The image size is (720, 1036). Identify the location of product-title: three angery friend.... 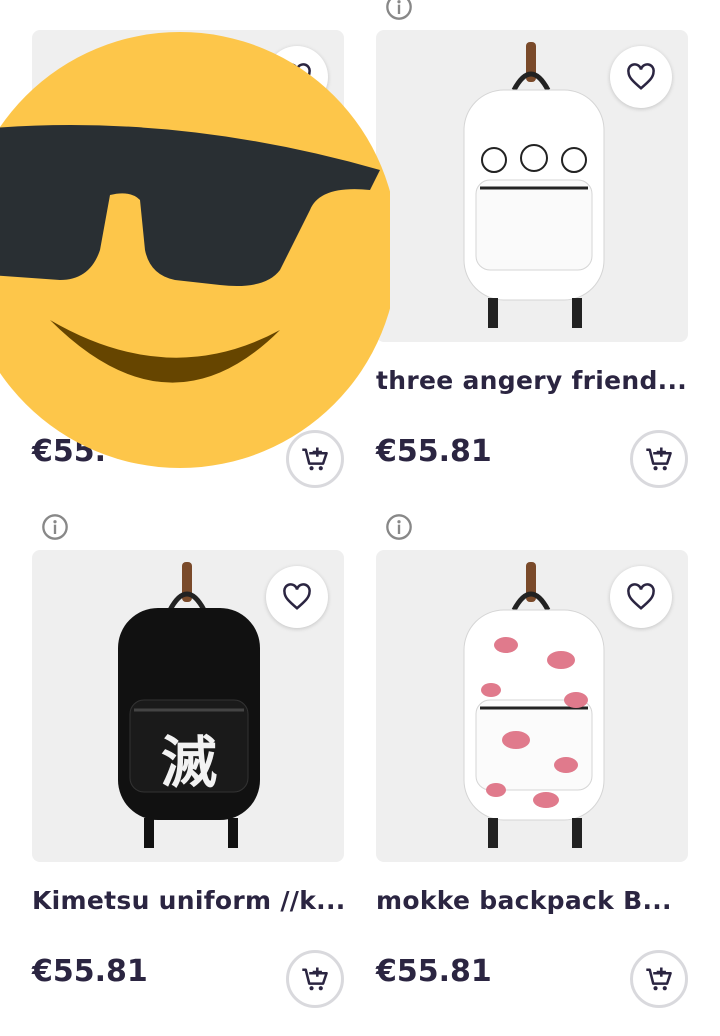
(532, 380).